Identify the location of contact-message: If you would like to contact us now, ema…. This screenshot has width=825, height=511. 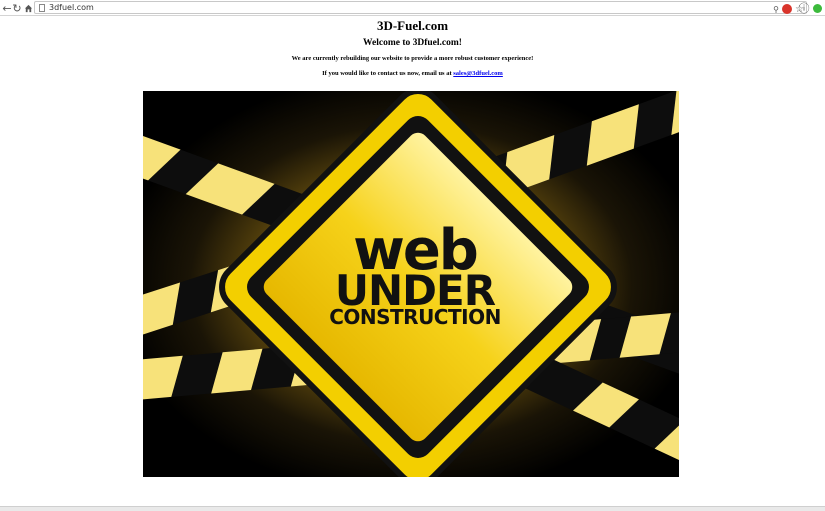
(412, 73).